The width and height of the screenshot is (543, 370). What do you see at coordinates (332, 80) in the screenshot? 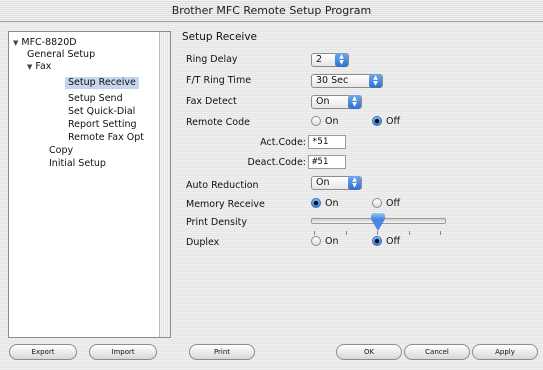
I see `ft-ring-time-value: 30 Sec` at bounding box center [332, 80].